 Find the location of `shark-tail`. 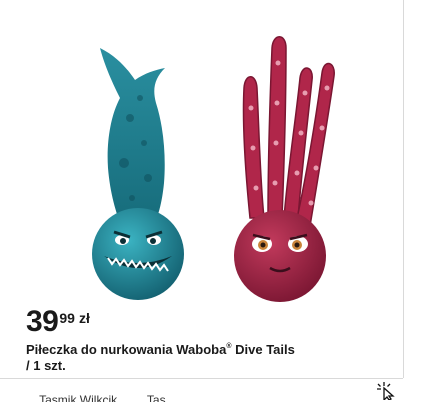

shark-tail is located at coordinates (132, 138).